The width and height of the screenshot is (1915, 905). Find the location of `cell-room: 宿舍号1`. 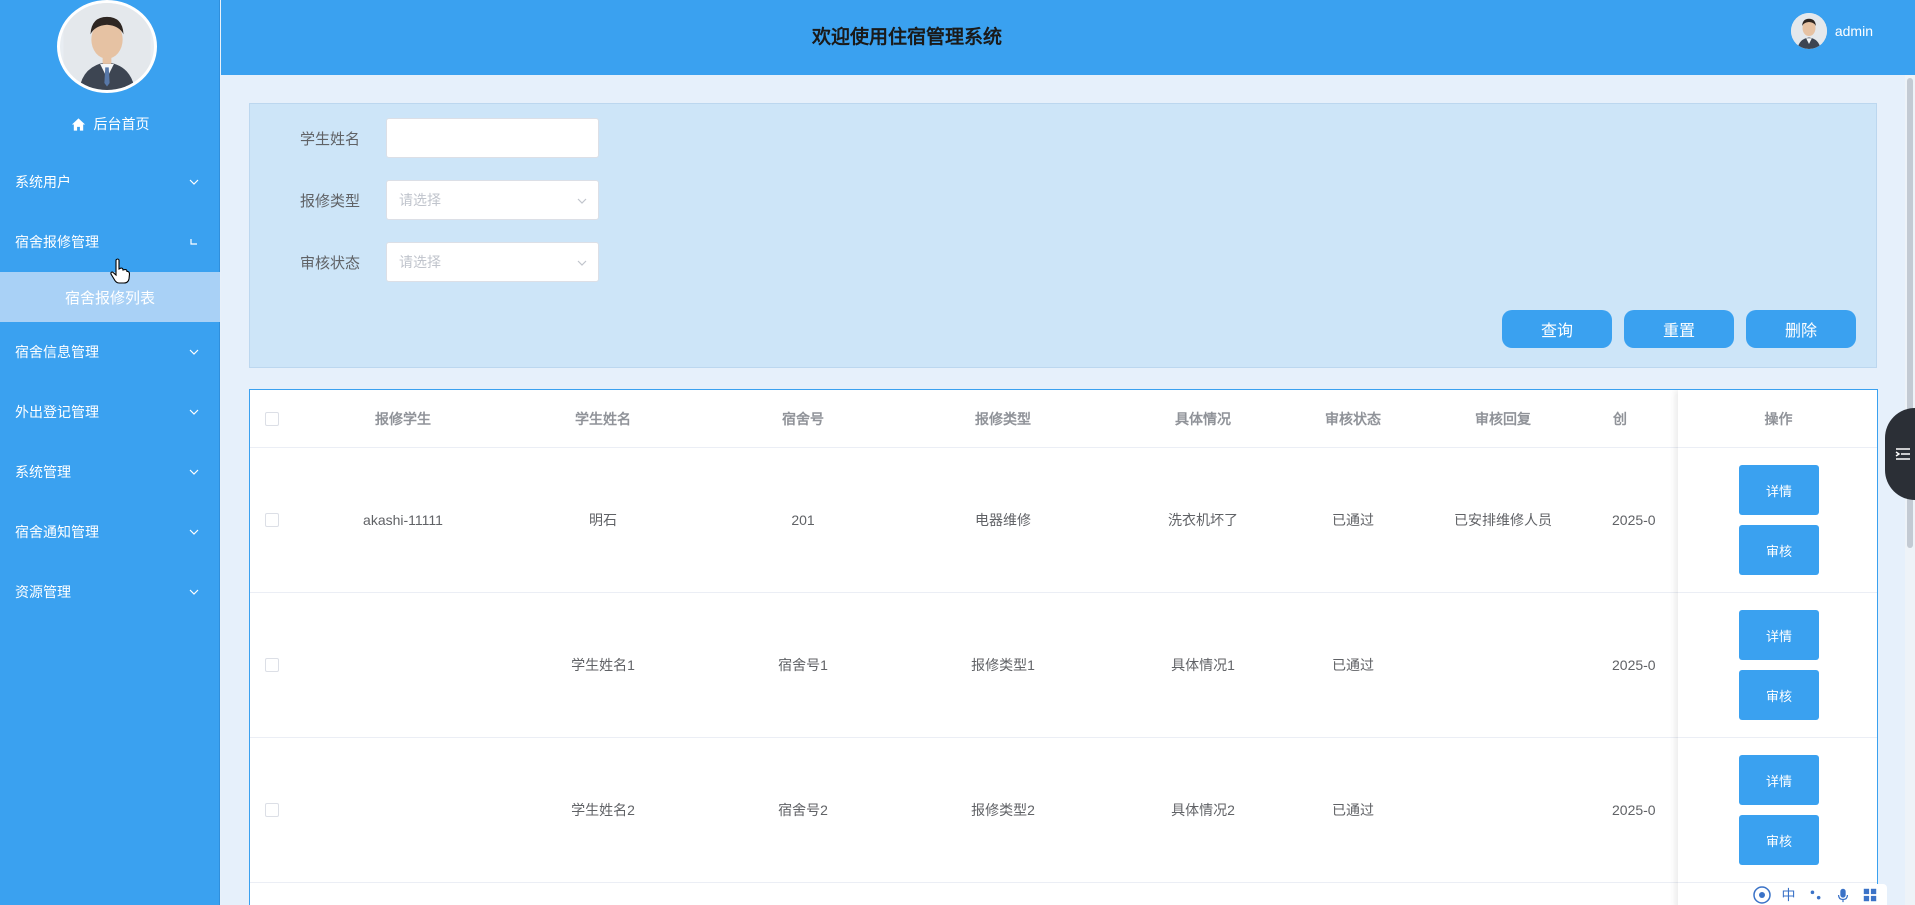

cell-room: 宿舍号1 is located at coordinates (803, 665).